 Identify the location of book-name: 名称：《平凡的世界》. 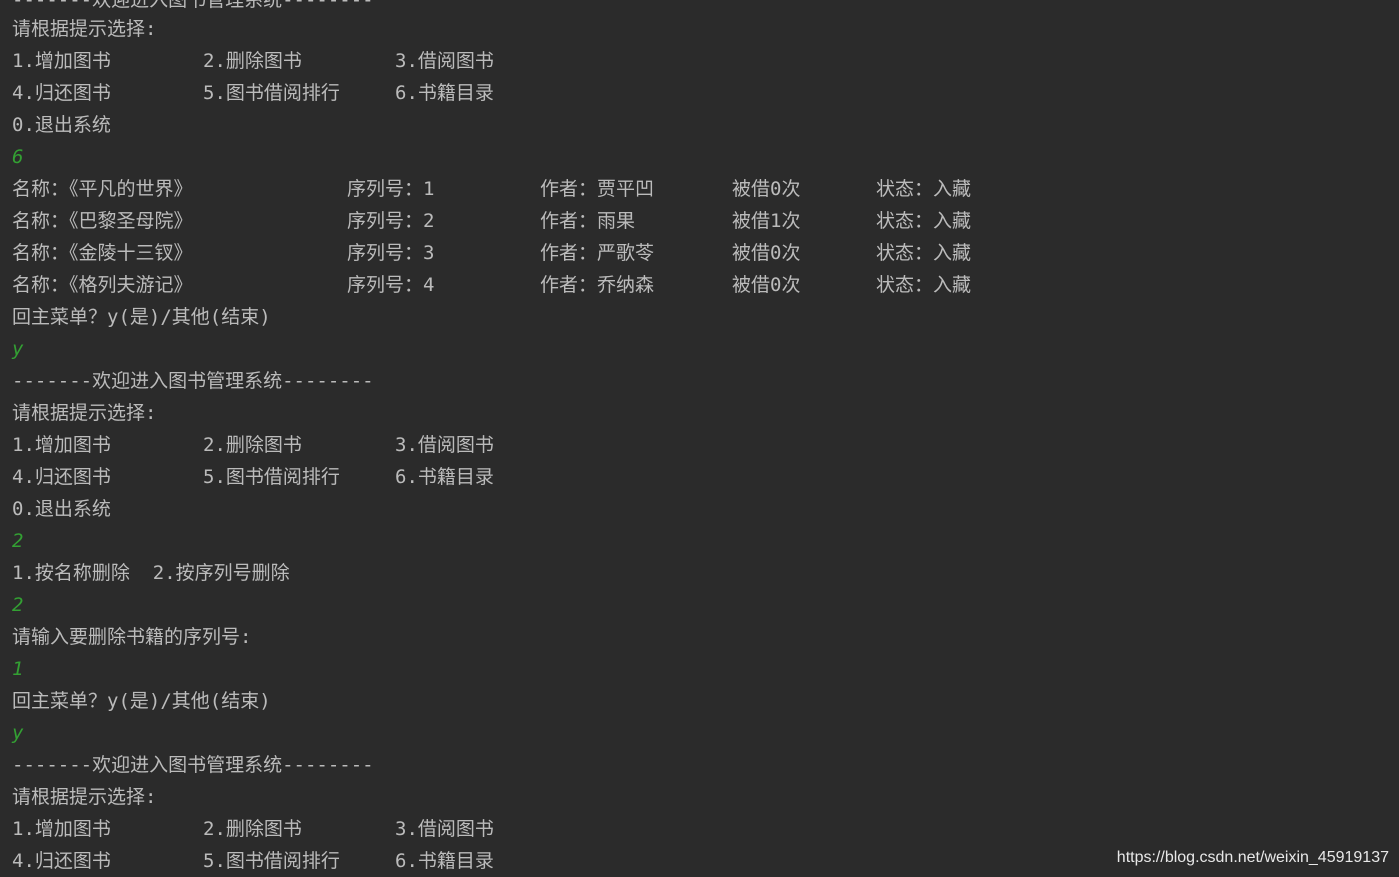
(102, 189).